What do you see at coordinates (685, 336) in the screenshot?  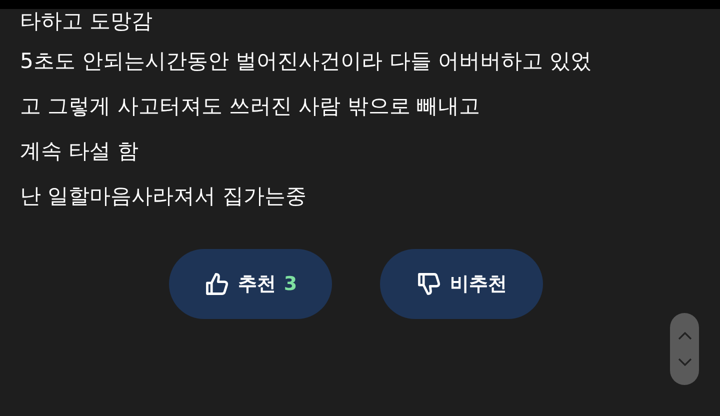 I see `chevron-up-icon` at bounding box center [685, 336].